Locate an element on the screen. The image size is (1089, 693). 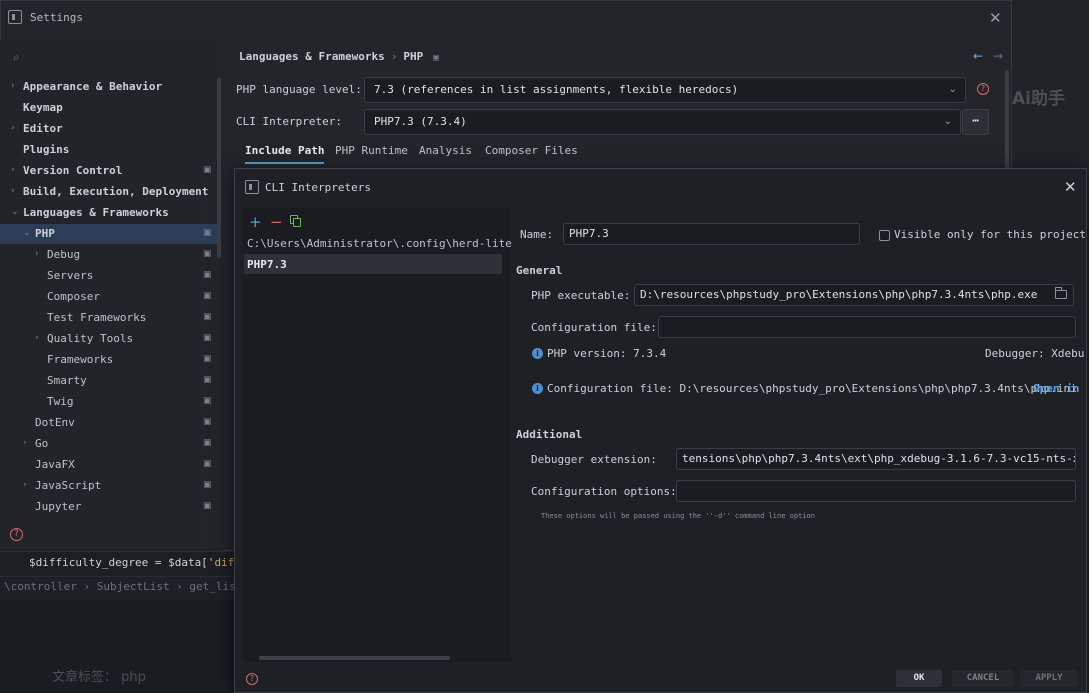
sidebar-item: Servers is located at coordinates (70, 276).